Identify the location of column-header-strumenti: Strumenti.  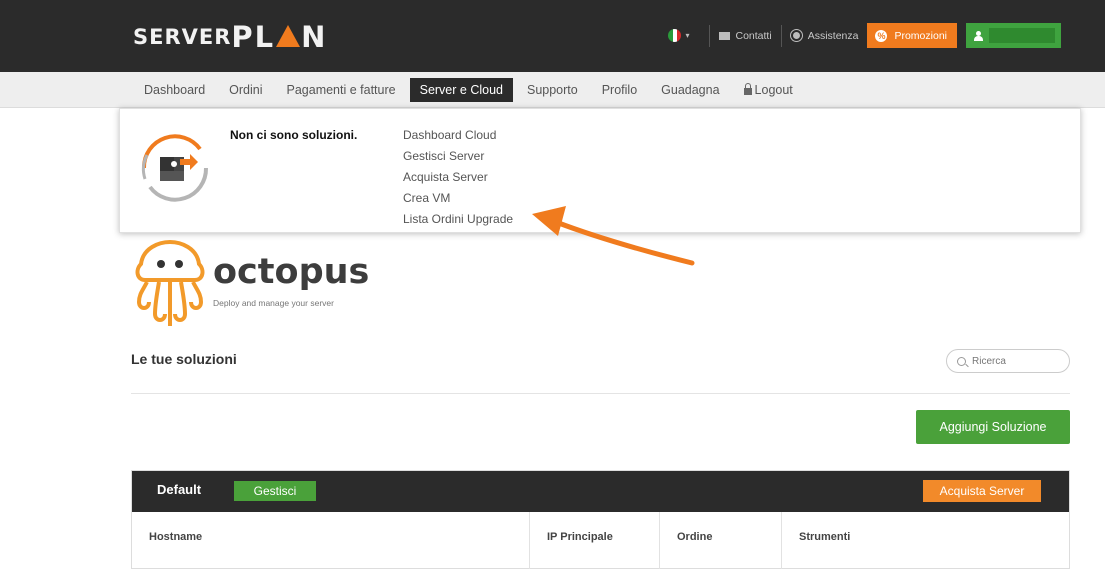
(825, 537).